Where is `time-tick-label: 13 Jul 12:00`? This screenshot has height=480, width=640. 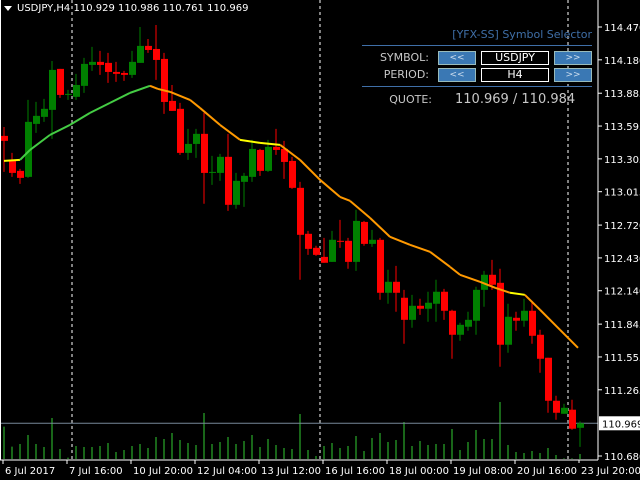
time-tick-label: 13 Jul 12:00 is located at coordinates (291, 471).